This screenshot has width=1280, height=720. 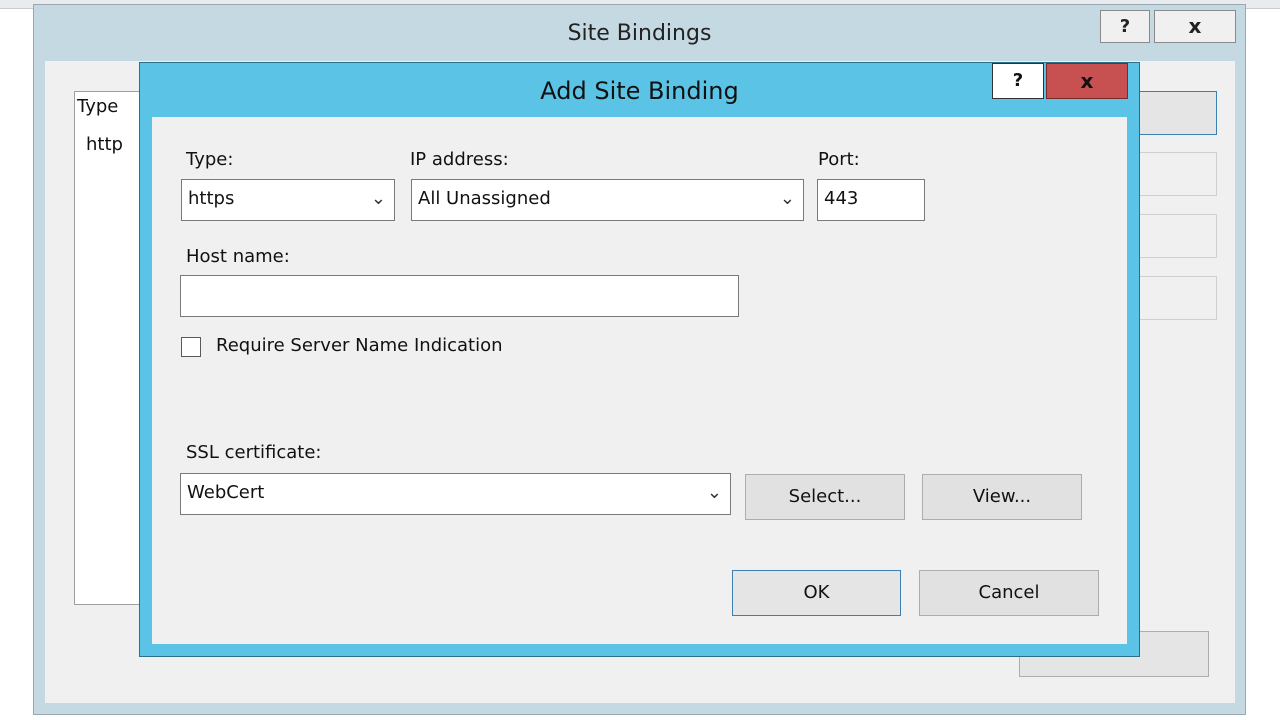 What do you see at coordinates (211, 198) in the screenshot?
I see `type-value: https` at bounding box center [211, 198].